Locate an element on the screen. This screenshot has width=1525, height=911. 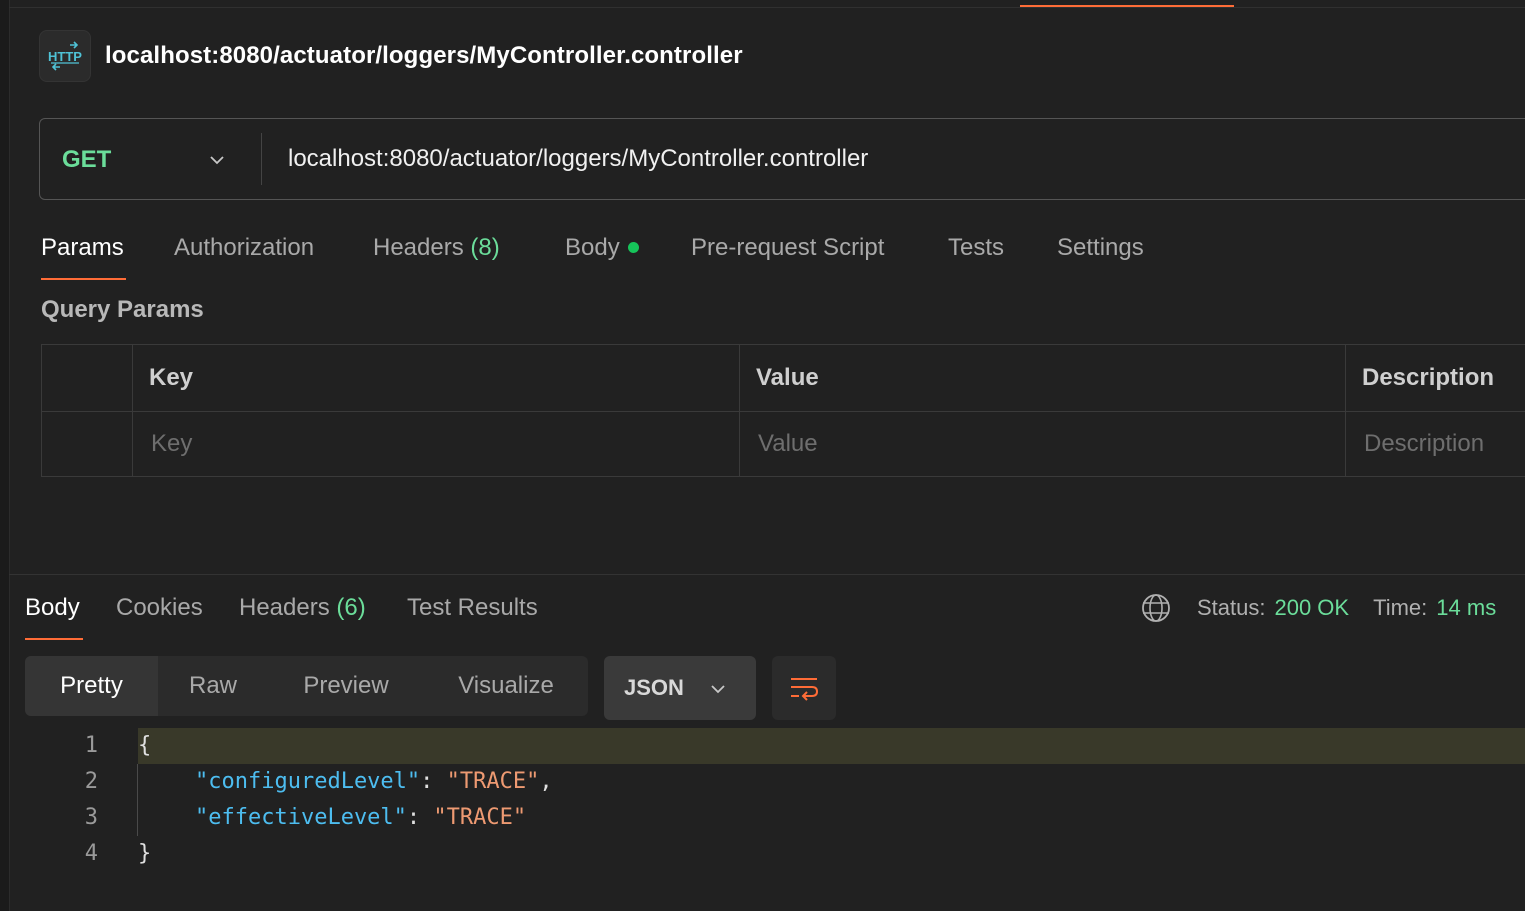
tab-headers: Headers (8) is located at coordinates (436, 253).